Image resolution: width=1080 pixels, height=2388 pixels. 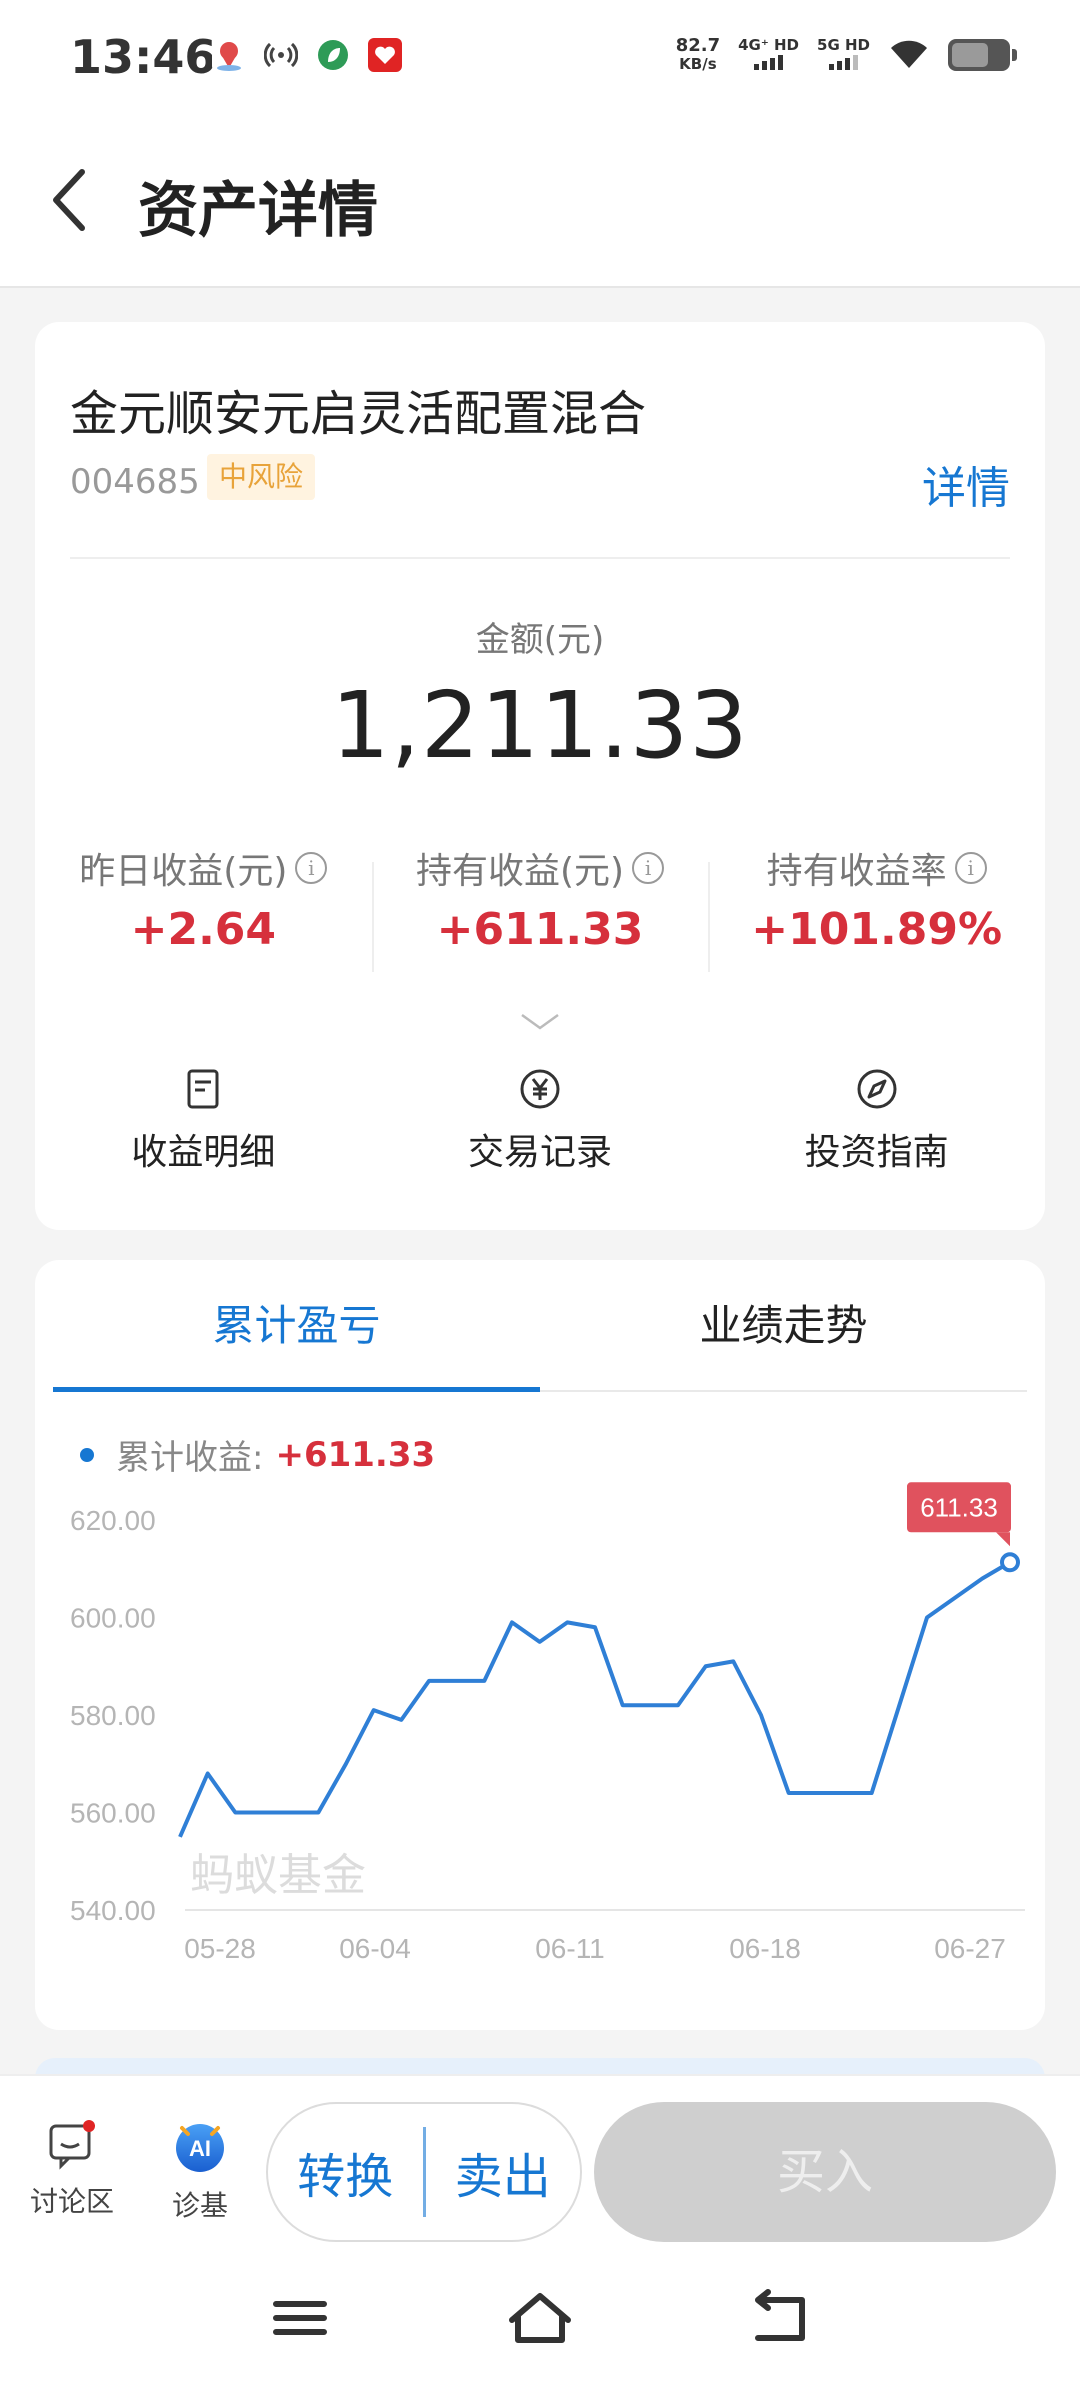 I want to click on compass-icon, so click(x=877, y=1089).